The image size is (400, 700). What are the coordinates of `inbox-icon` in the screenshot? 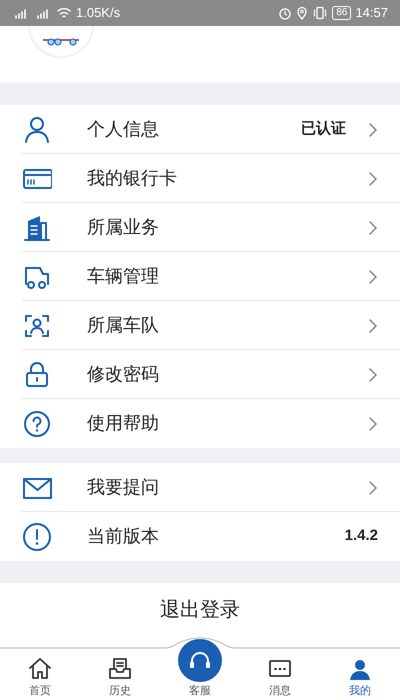 It's located at (120, 669).